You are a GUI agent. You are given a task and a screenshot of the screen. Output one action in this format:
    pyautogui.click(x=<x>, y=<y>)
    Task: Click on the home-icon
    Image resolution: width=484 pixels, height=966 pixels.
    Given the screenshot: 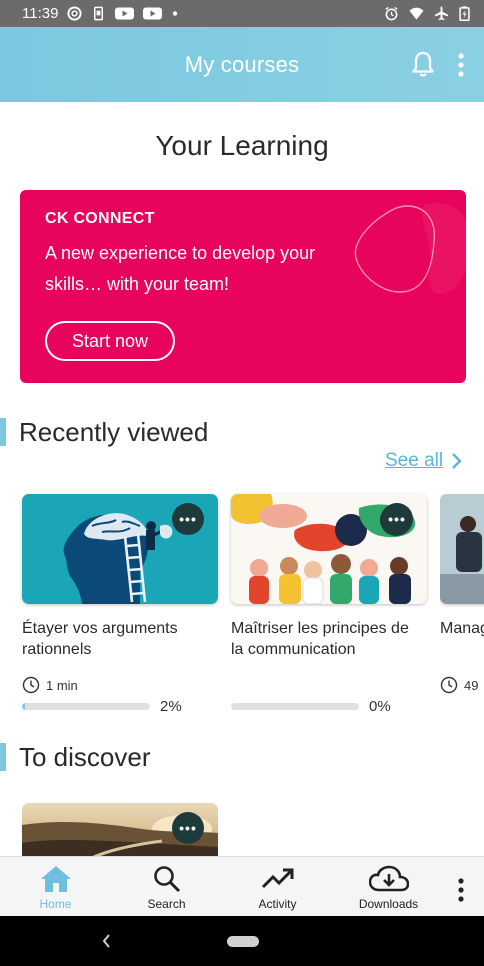 What is the action you would take?
    pyautogui.click(x=55, y=879)
    